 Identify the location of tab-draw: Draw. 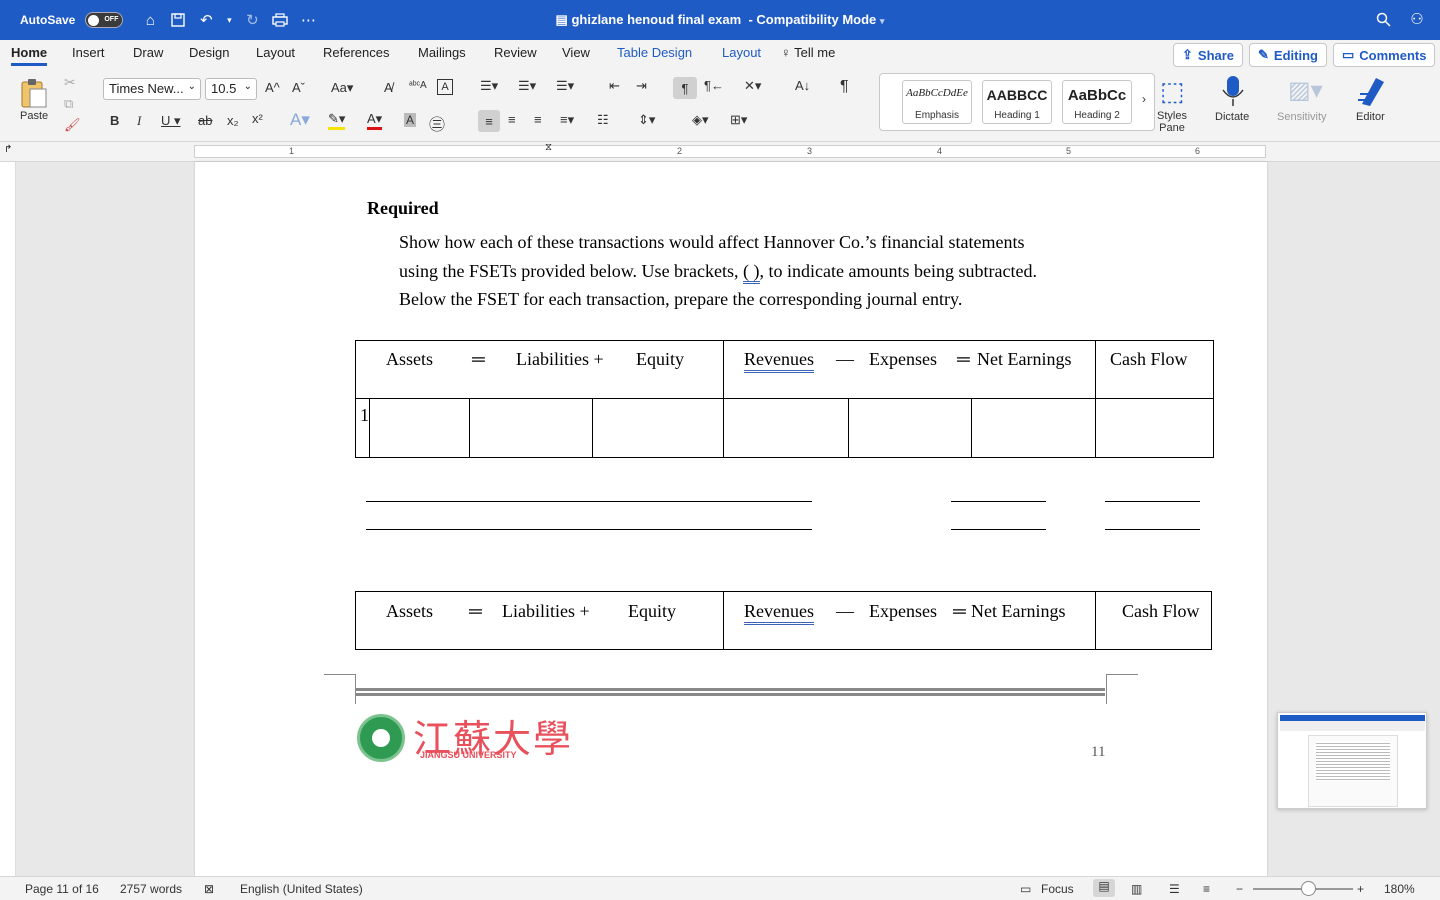
(148, 52).